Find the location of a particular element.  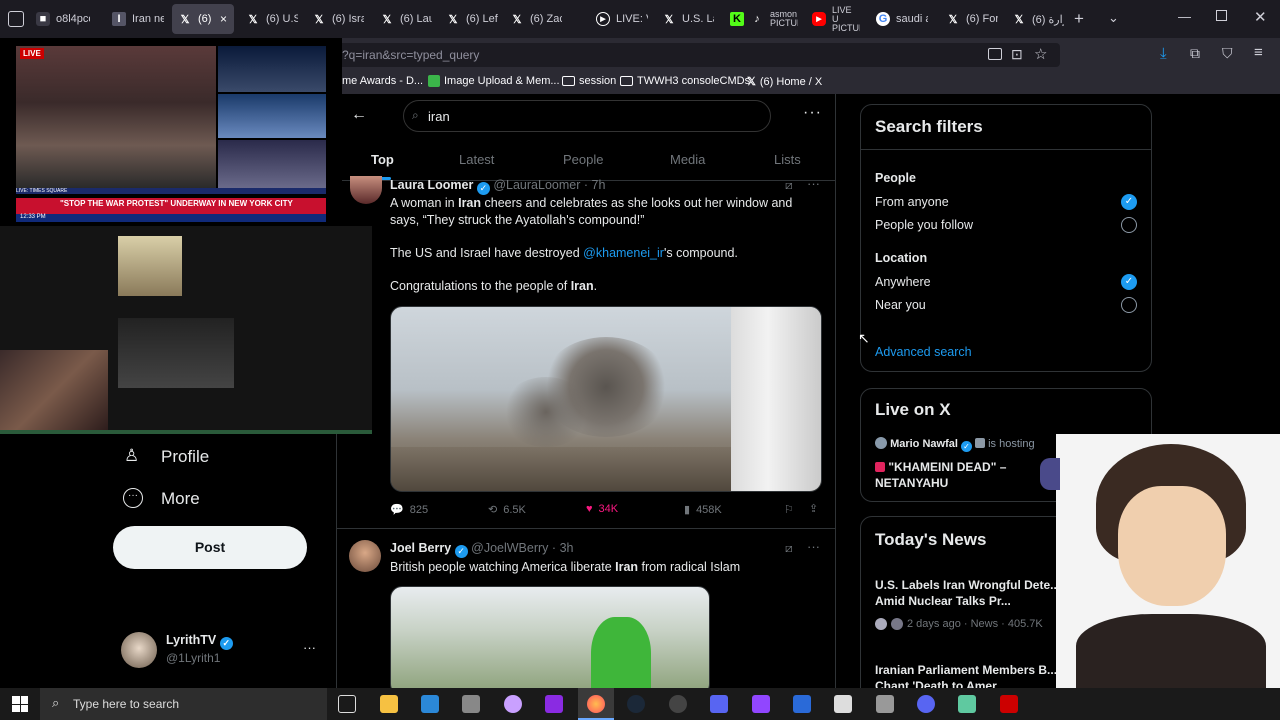

new-tab-icon: + is located at coordinates (1079, 19).